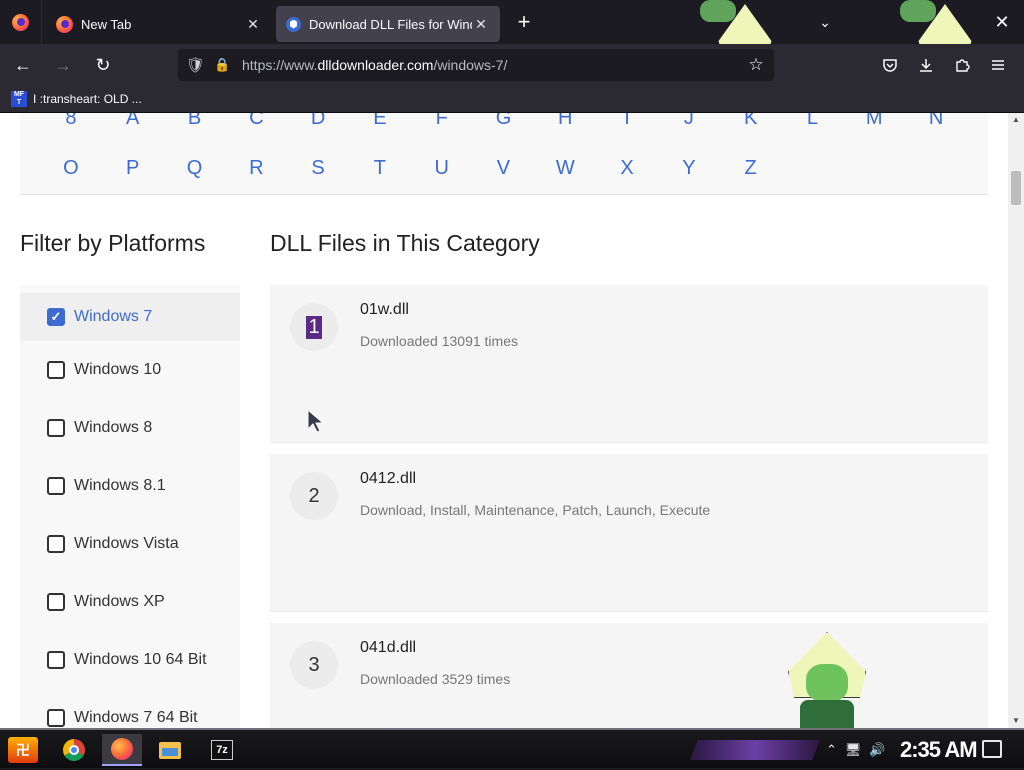 This screenshot has height=770, width=1024. What do you see at coordinates (926, 65) in the screenshot?
I see `downloads-icon` at bounding box center [926, 65].